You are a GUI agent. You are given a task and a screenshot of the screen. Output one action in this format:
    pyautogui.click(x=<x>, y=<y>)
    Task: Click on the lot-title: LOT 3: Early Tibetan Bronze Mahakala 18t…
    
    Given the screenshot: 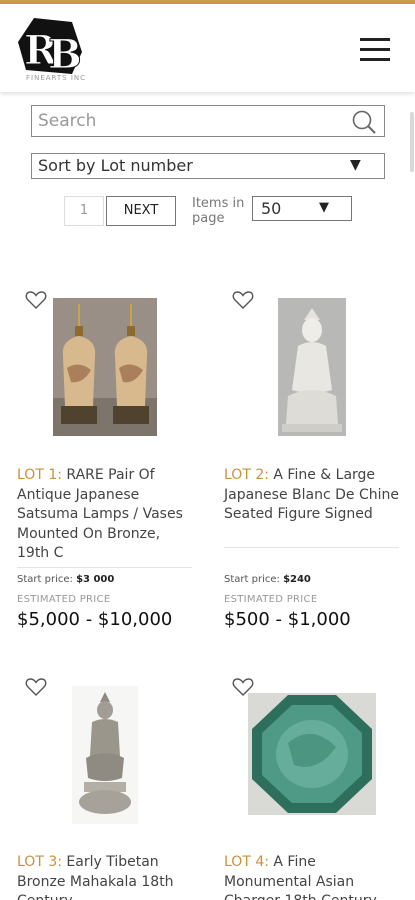 What is the action you would take?
    pyautogui.click(x=106, y=876)
    